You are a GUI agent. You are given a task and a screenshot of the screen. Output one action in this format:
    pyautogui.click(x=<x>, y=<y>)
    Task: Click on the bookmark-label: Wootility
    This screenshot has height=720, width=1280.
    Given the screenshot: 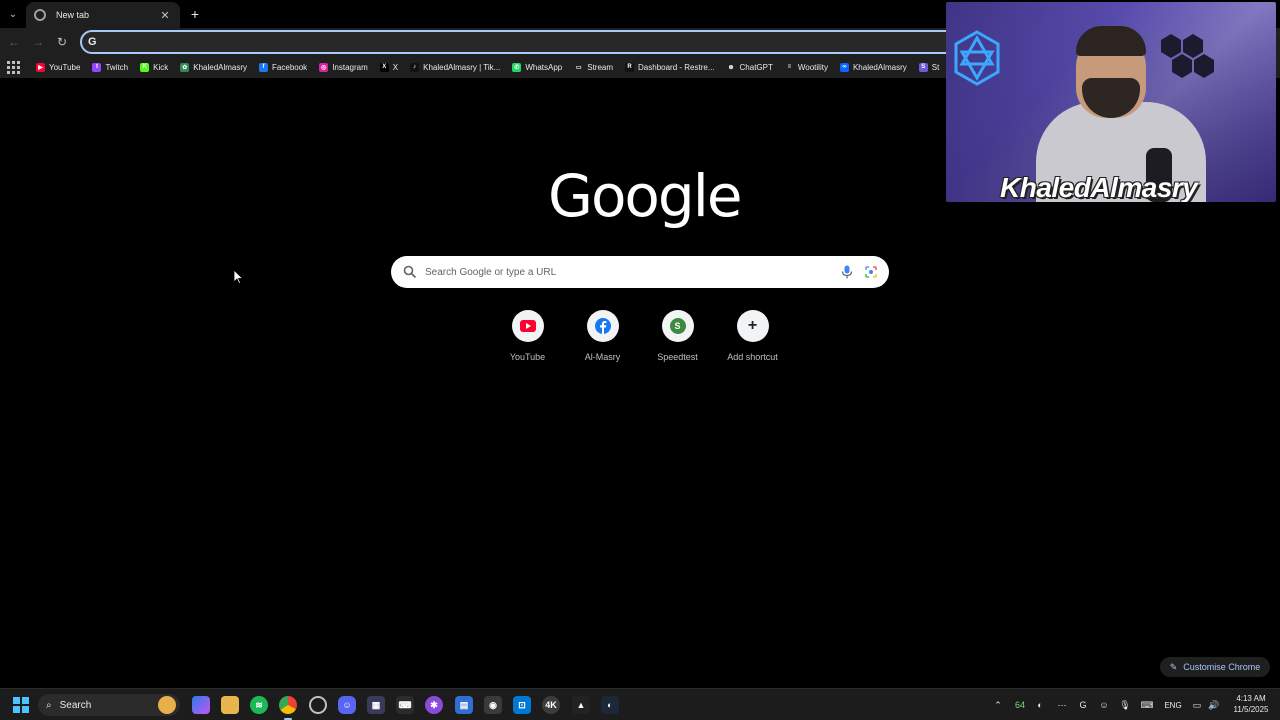 What is the action you would take?
    pyautogui.click(x=812, y=67)
    